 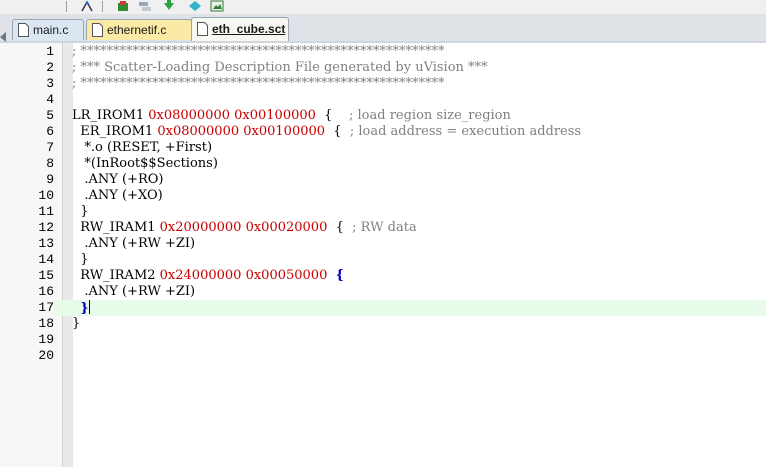 I want to click on tab-ethernetif-c: ethernetif.c, so click(x=139, y=29).